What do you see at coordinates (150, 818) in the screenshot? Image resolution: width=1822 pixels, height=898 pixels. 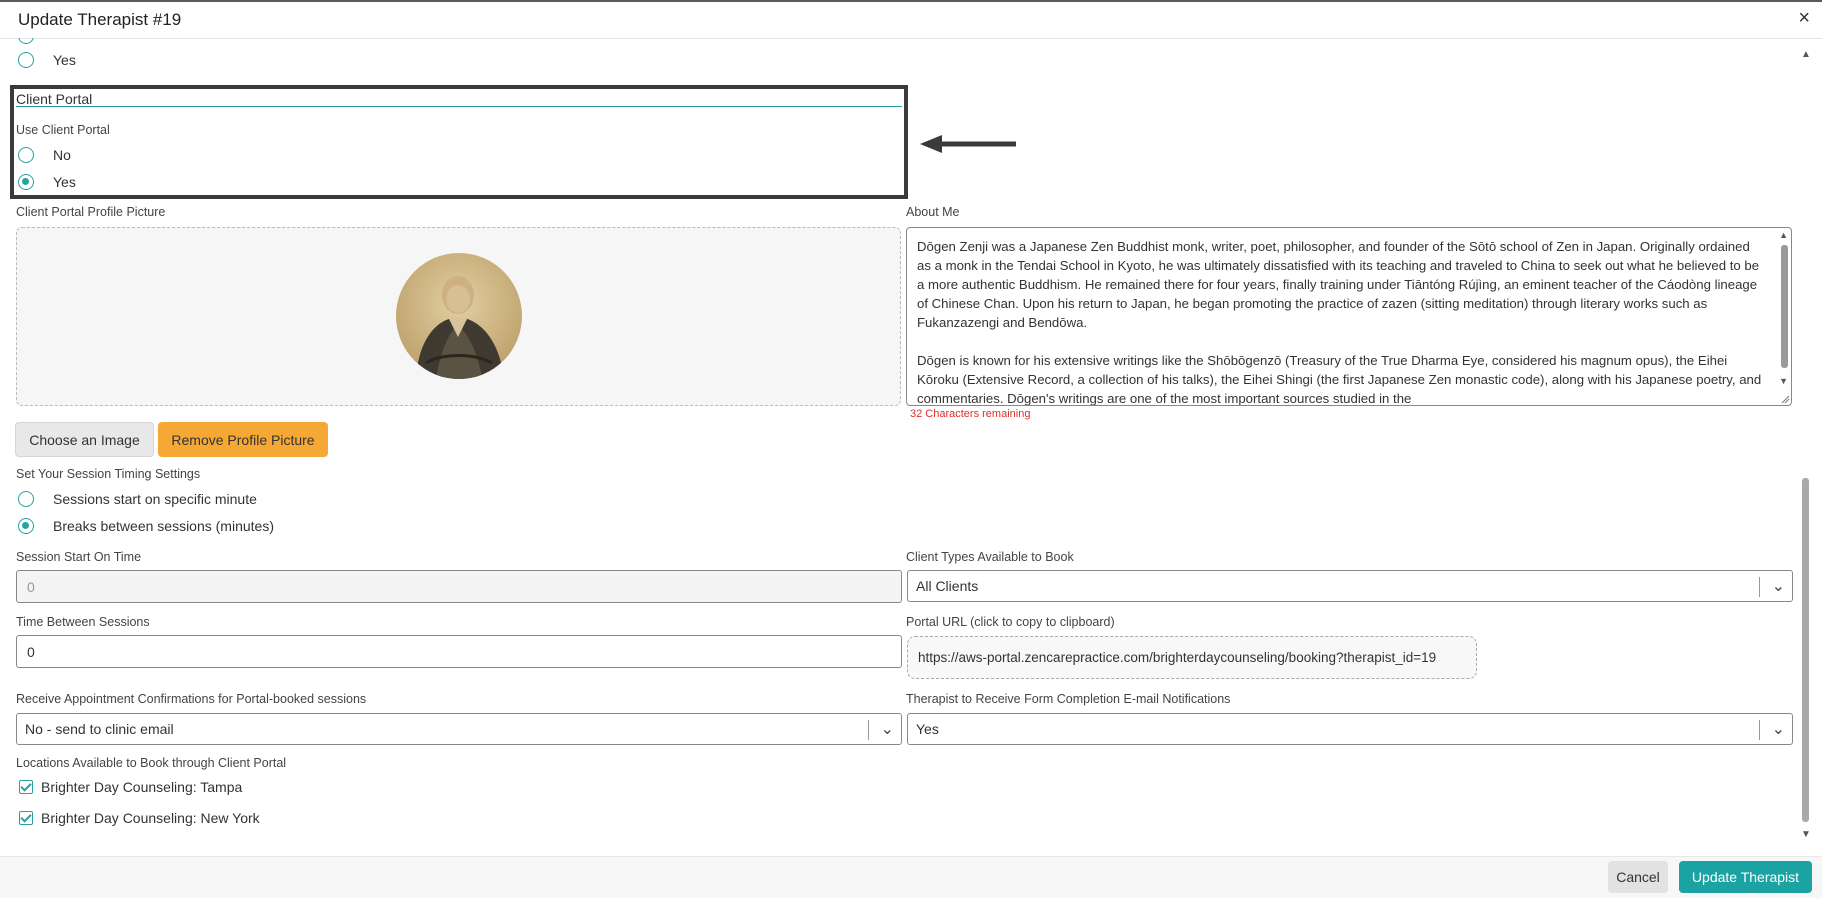 I see `checkbox-label: Brighter Day Counseling: New York` at bounding box center [150, 818].